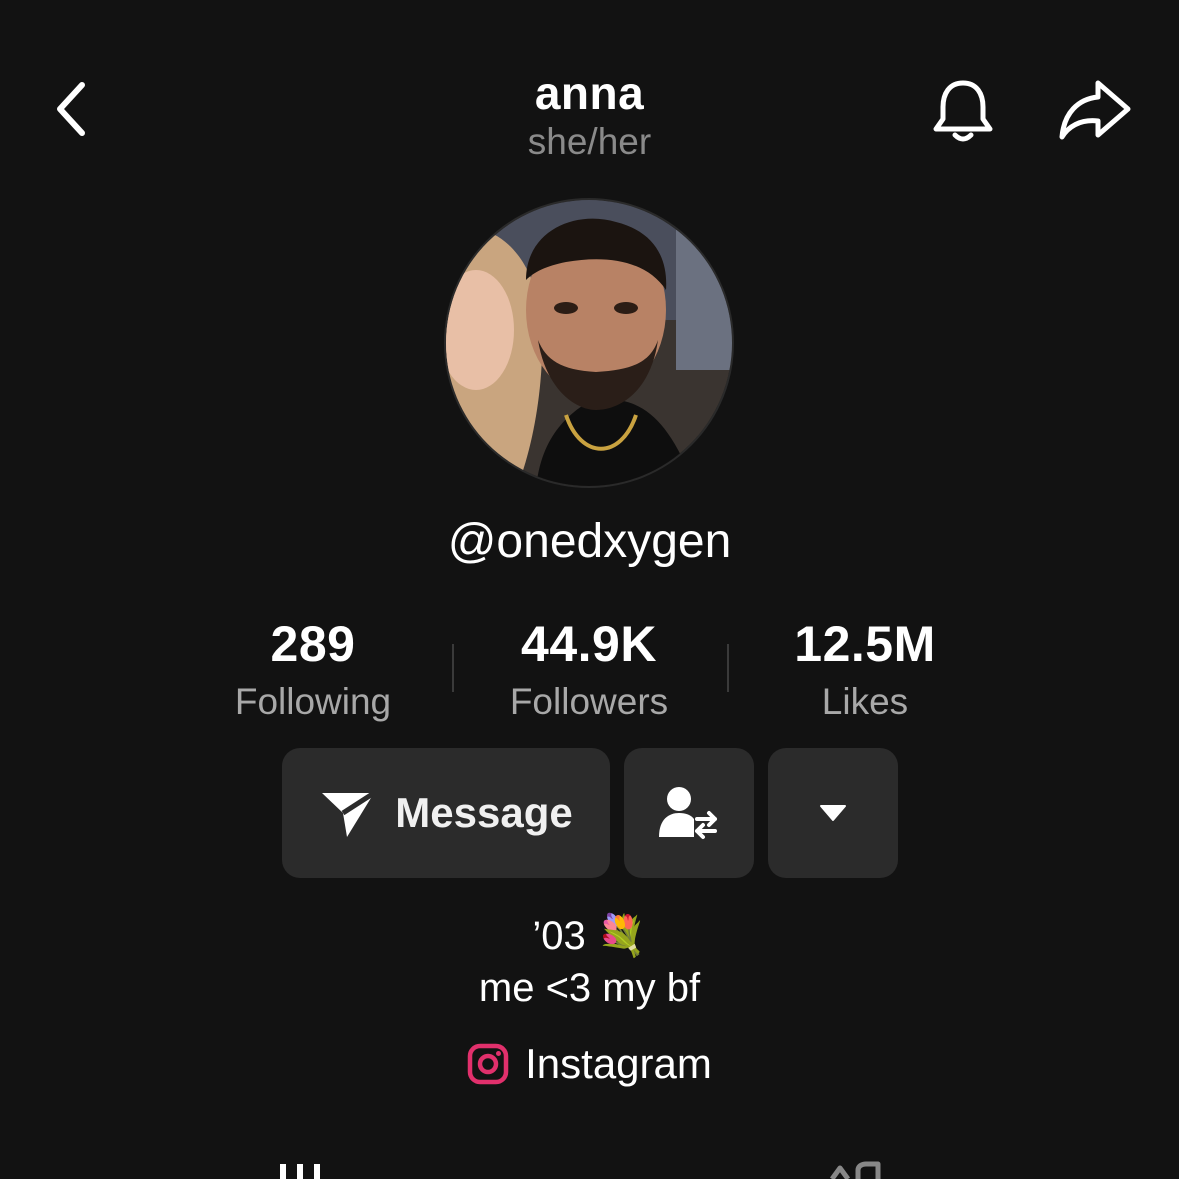 This screenshot has width=1179, height=1179. I want to click on stat-label: Likes, so click(865, 701).